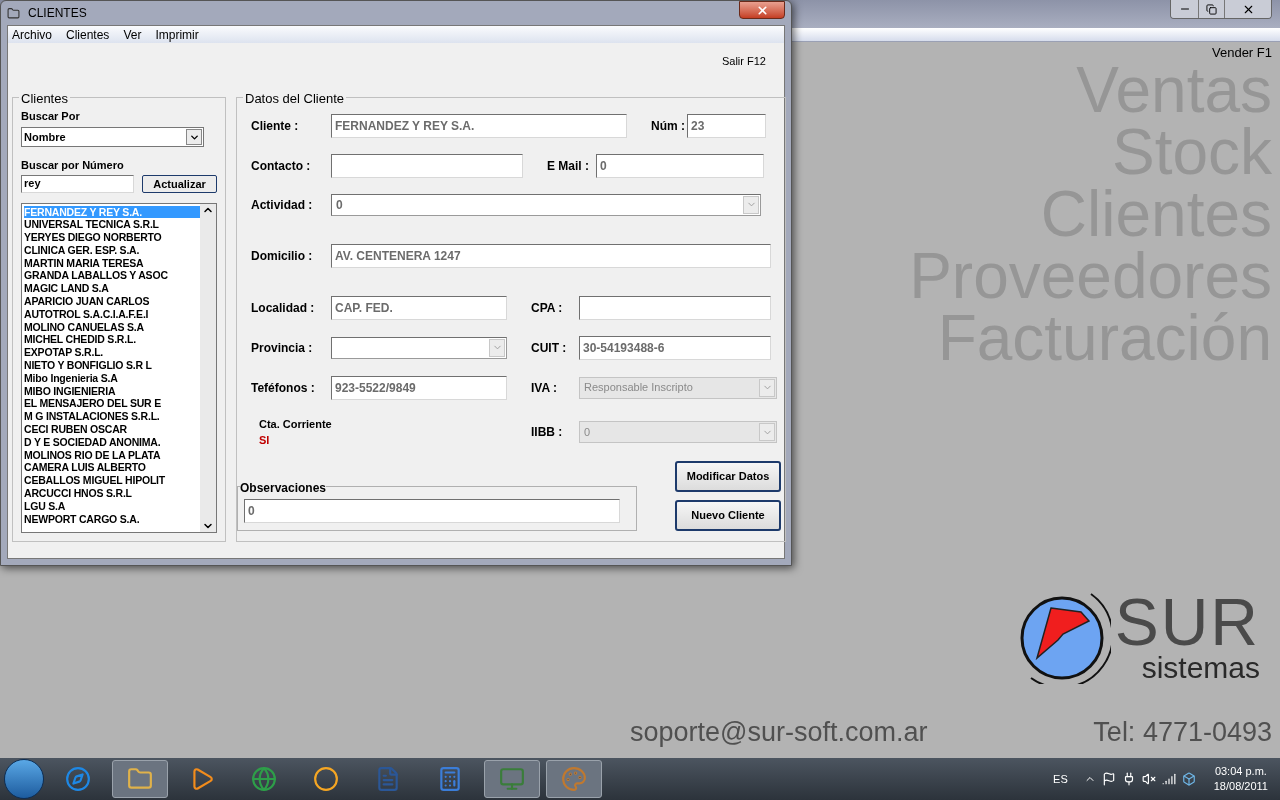 The image size is (1280, 800). What do you see at coordinates (112, 468) in the screenshot?
I see `list-item: CAMERA LUIS ALBERTO` at bounding box center [112, 468].